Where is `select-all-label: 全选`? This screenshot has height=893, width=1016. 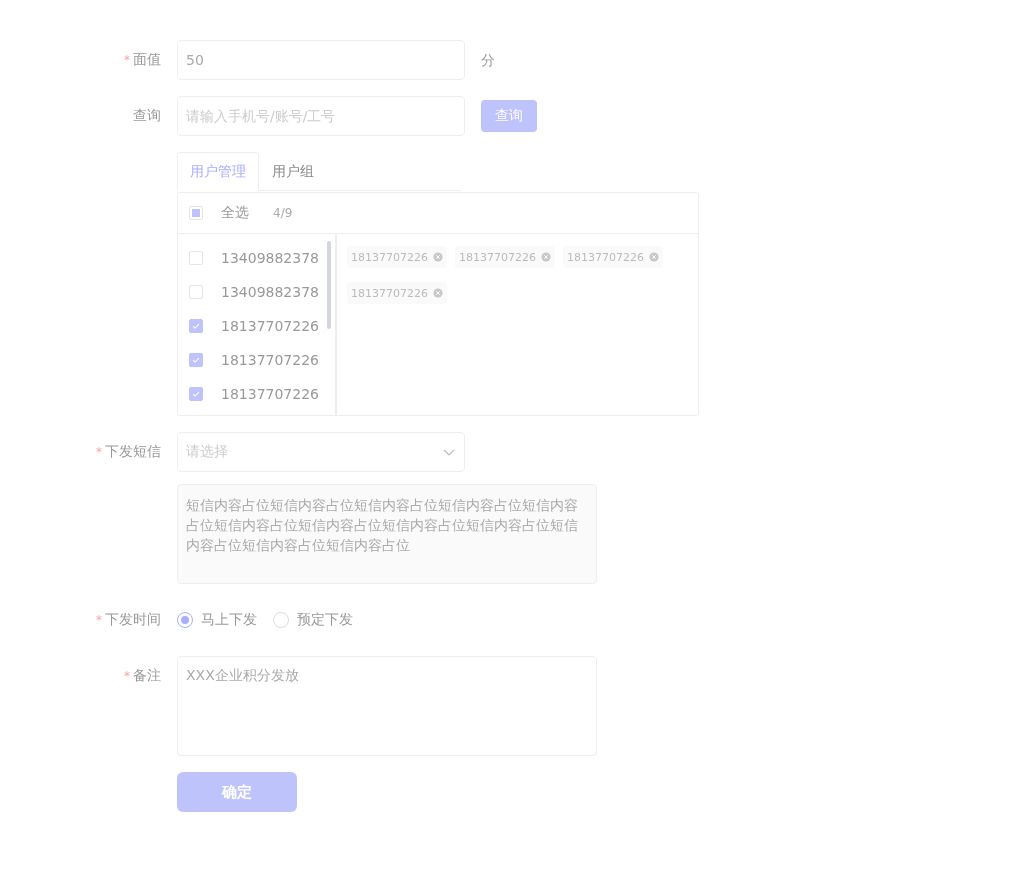
select-all-label: 全选 is located at coordinates (235, 213).